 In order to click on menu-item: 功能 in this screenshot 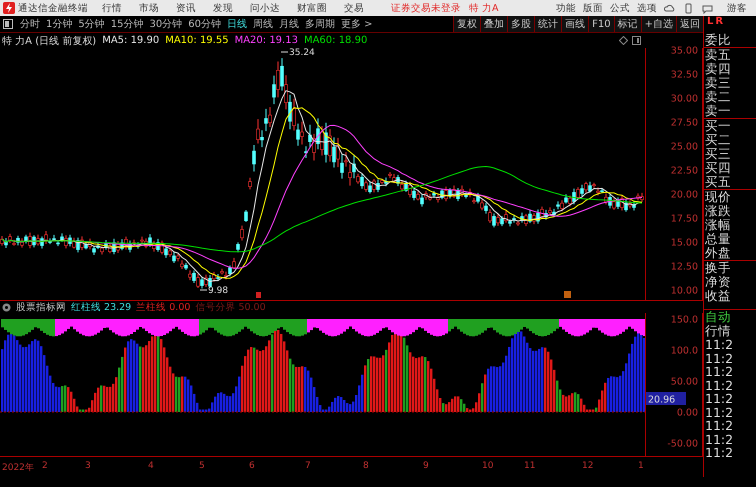, I will do `click(566, 8)`.